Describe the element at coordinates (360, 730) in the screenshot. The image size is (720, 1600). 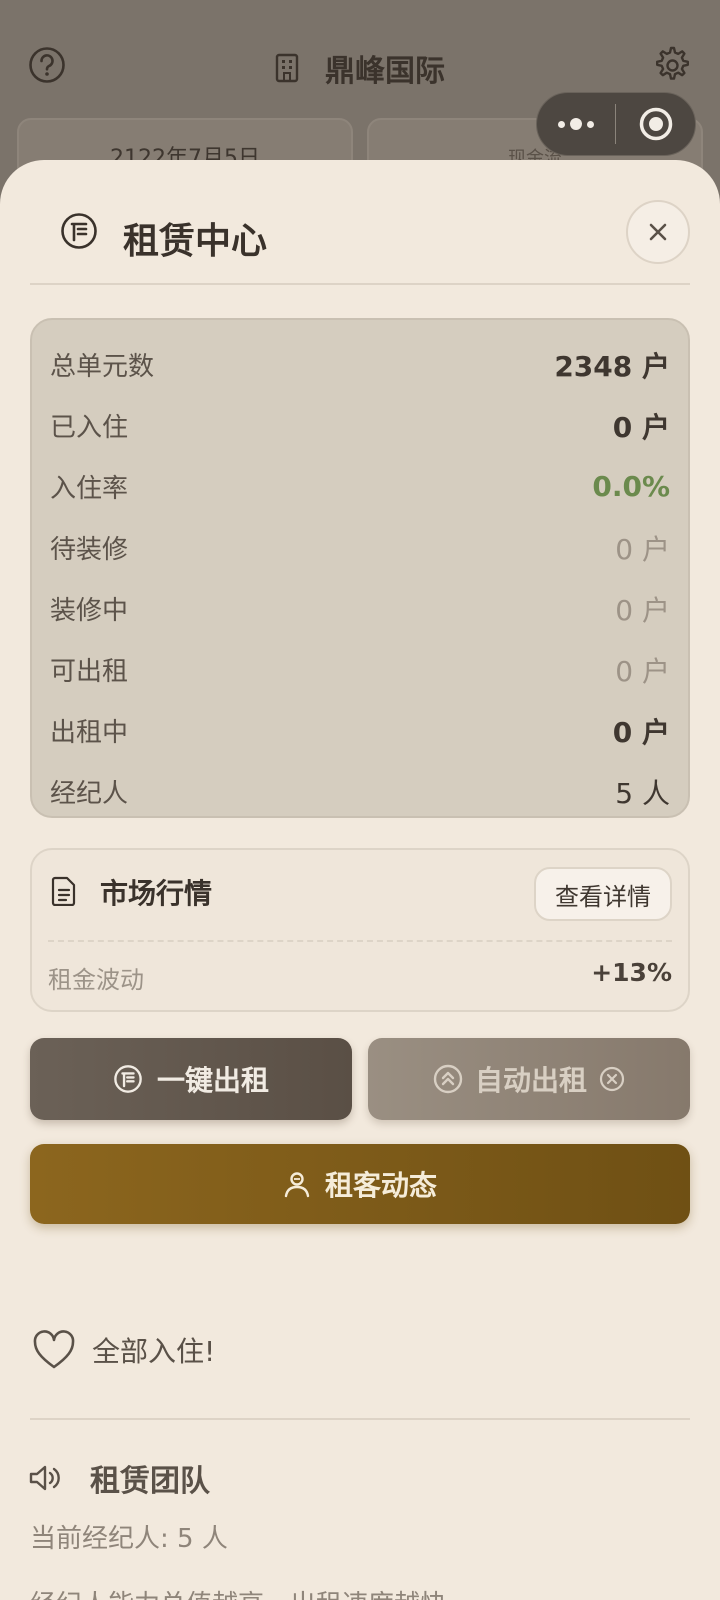
I see `stat-row: 出租中 0 户` at that location.